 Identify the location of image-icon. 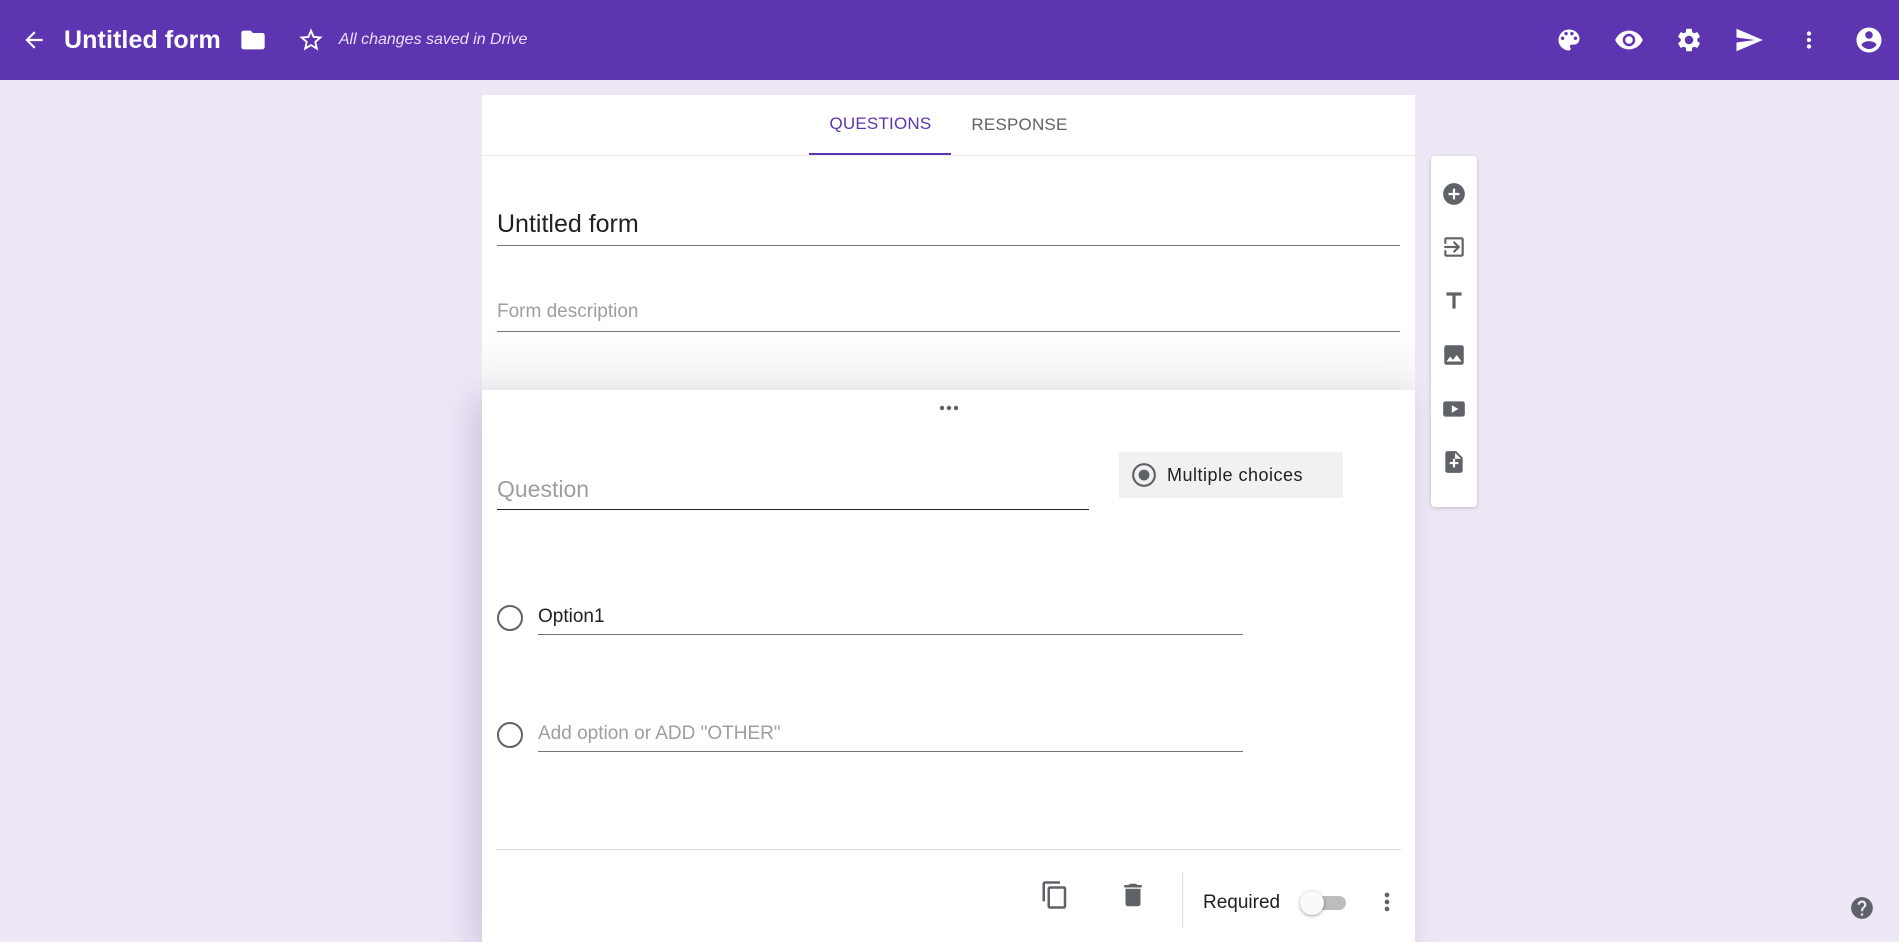
(1454, 355).